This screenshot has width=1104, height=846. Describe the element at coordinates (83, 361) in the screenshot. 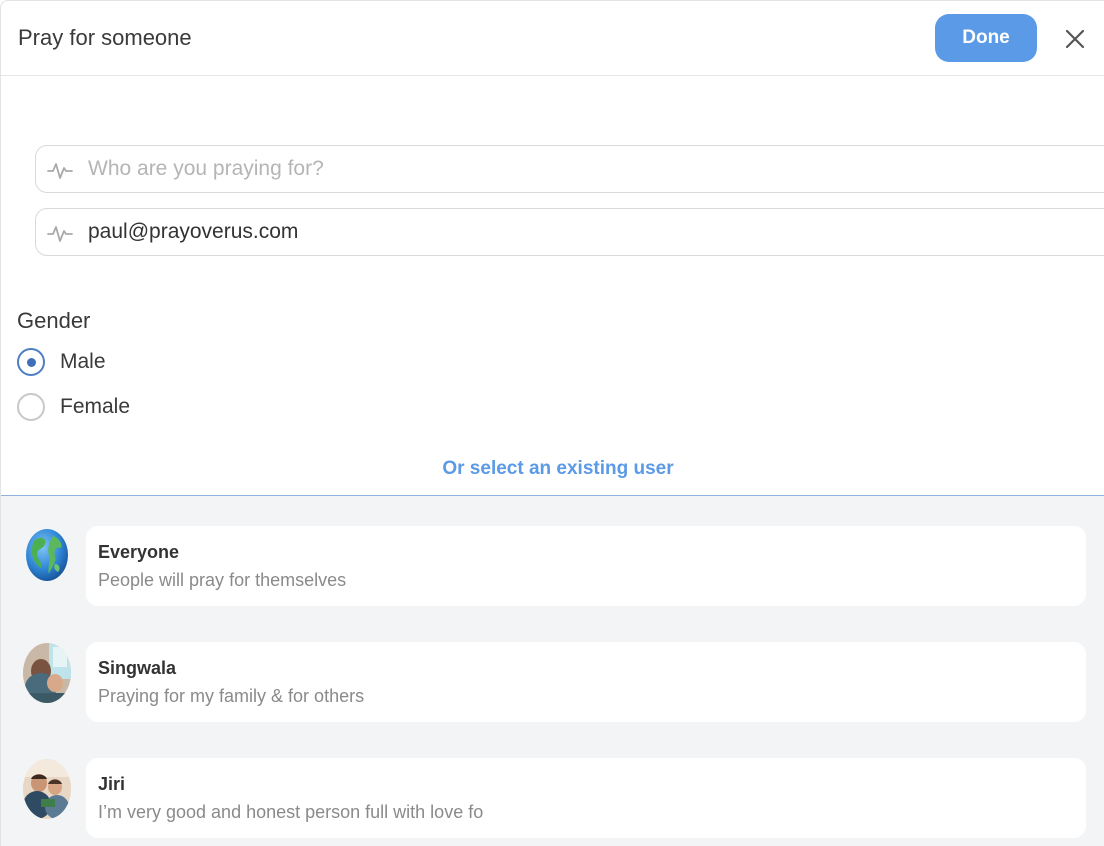

I see `male-label: Male` at that location.